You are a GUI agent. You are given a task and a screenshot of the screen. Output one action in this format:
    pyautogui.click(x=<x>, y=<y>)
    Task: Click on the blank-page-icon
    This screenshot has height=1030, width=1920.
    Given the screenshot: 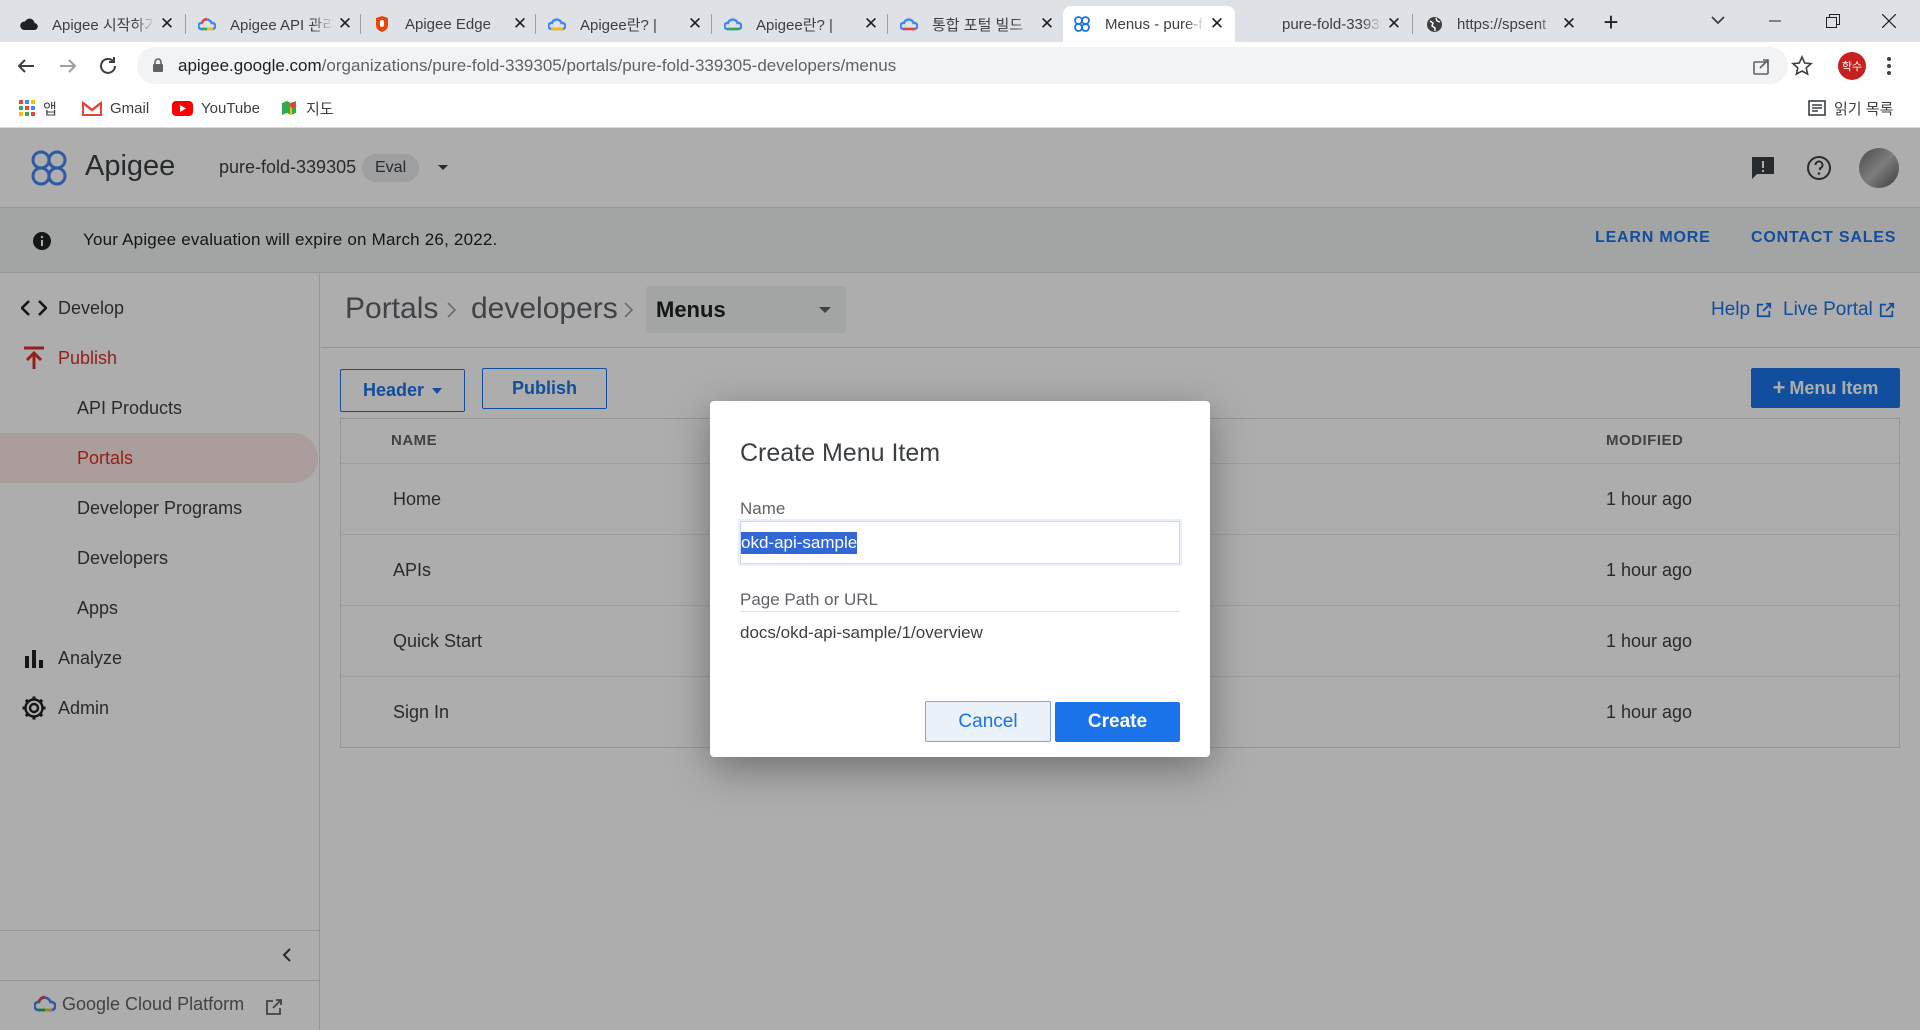 What is the action you would take?
    pyautogui.click(x=1259, y=24)
    